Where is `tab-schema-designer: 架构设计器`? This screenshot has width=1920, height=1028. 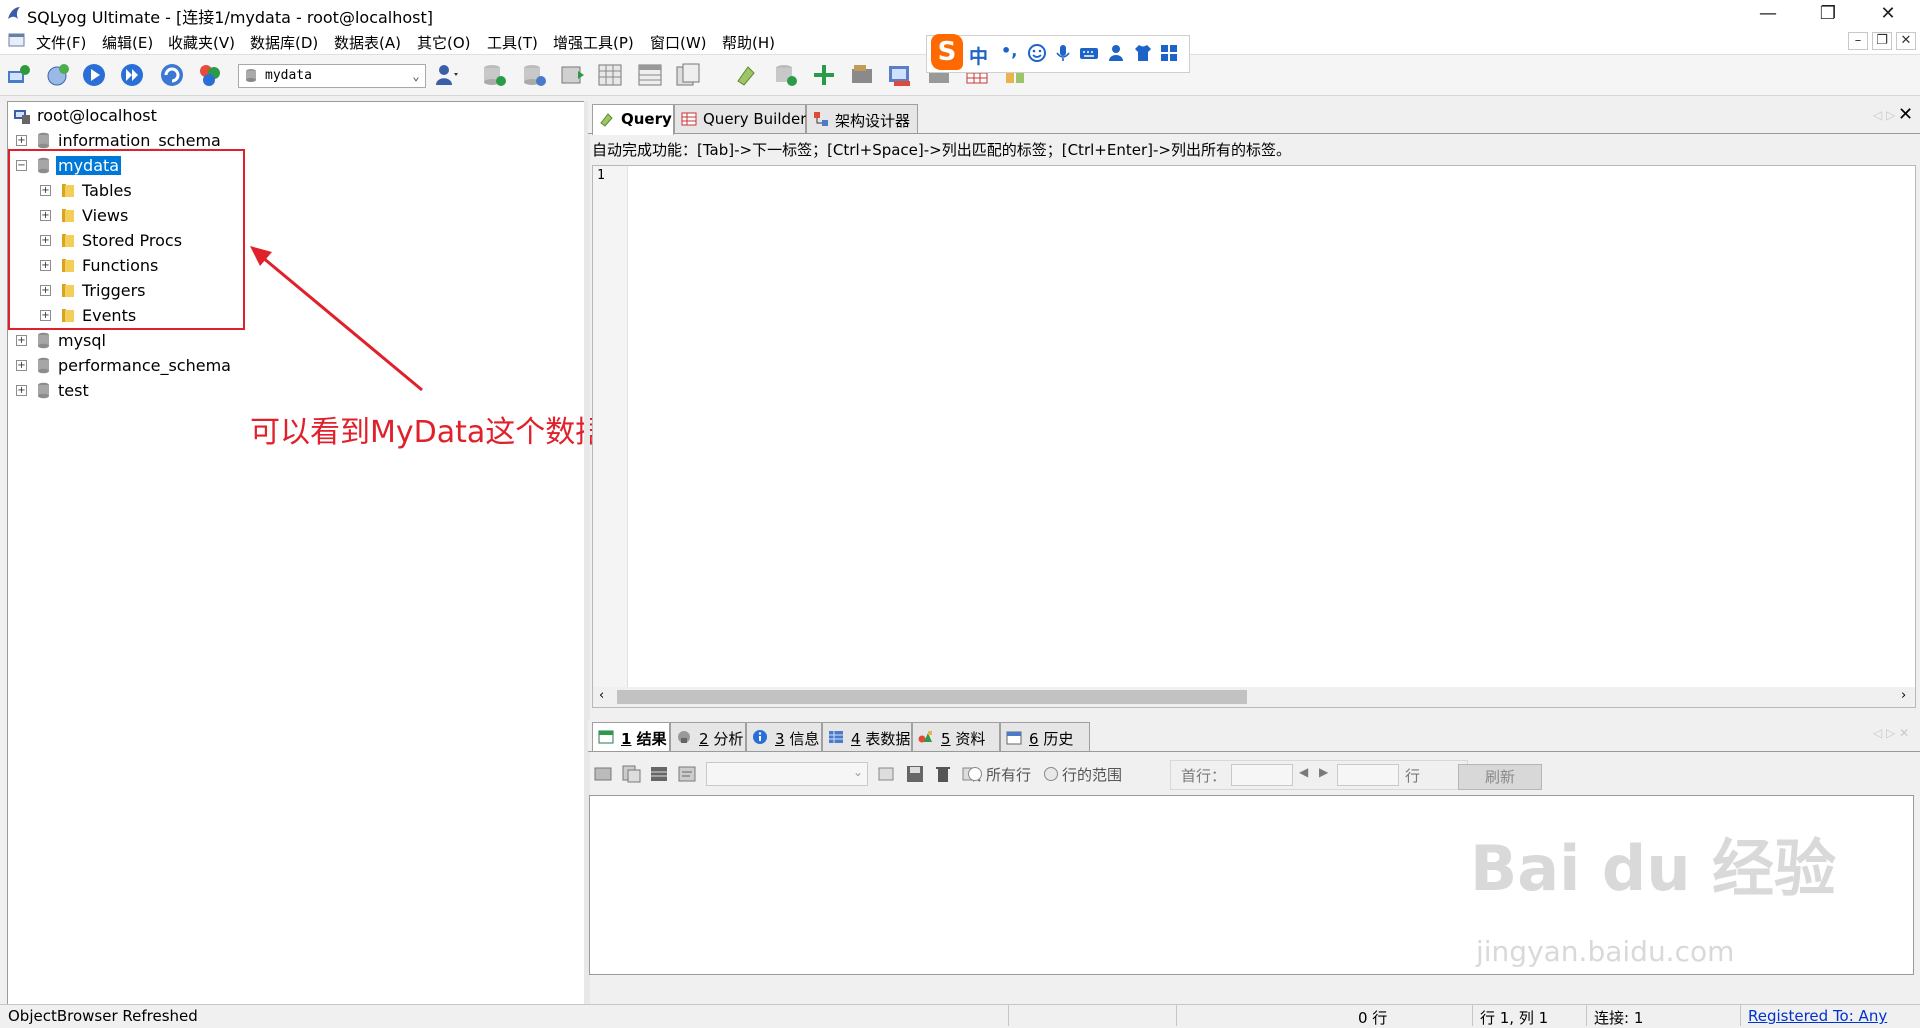
tab-schema-designer: 架构设计器 is located at coordinates (862, 118).